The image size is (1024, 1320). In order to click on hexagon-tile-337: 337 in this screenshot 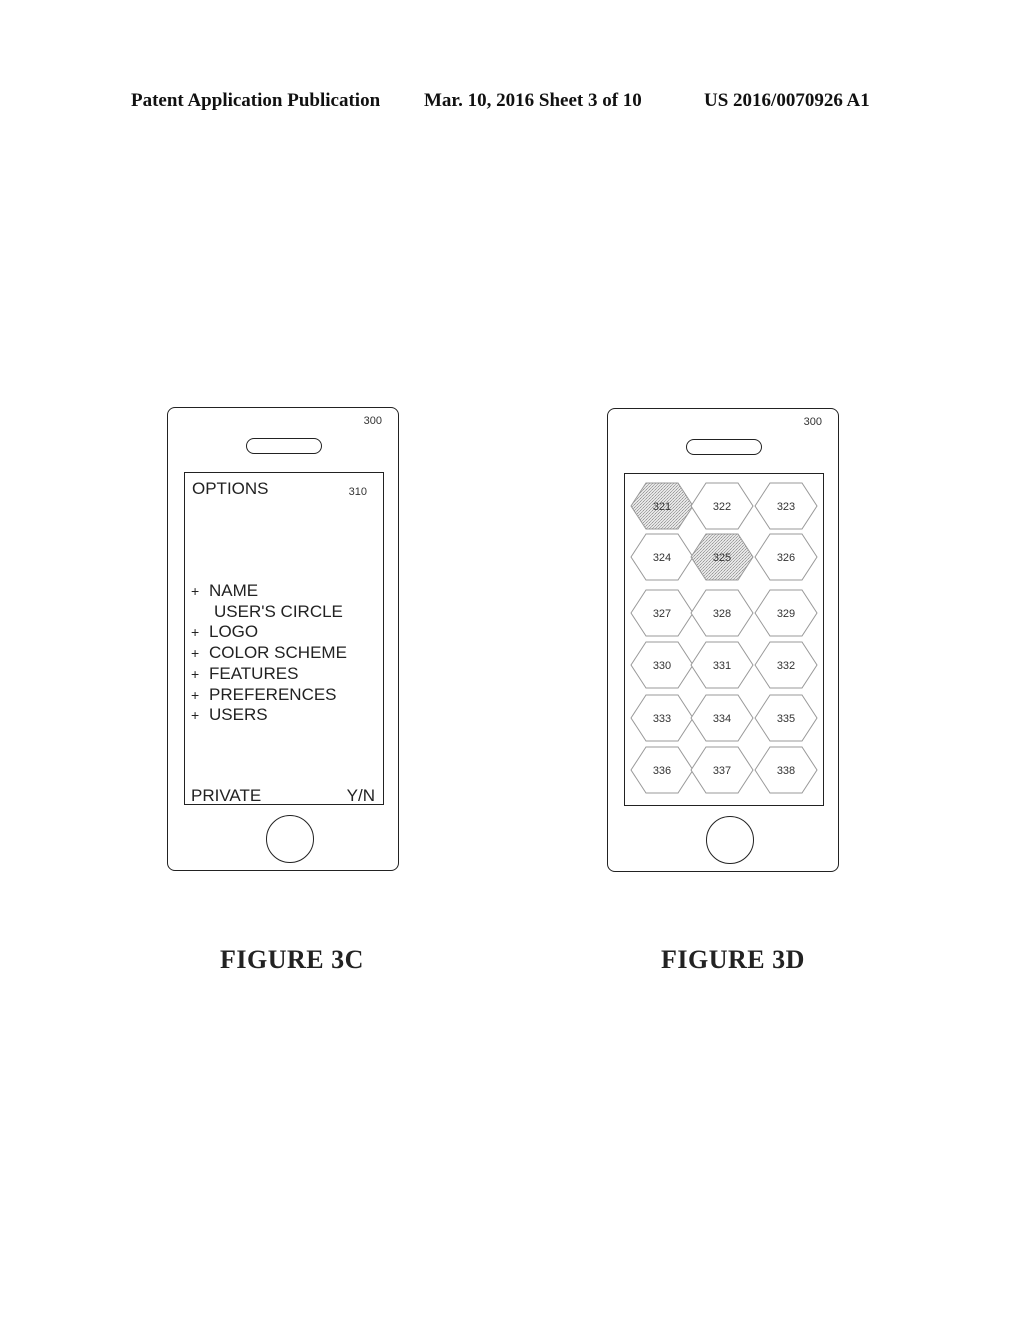, I will do `click(722, 770)`.